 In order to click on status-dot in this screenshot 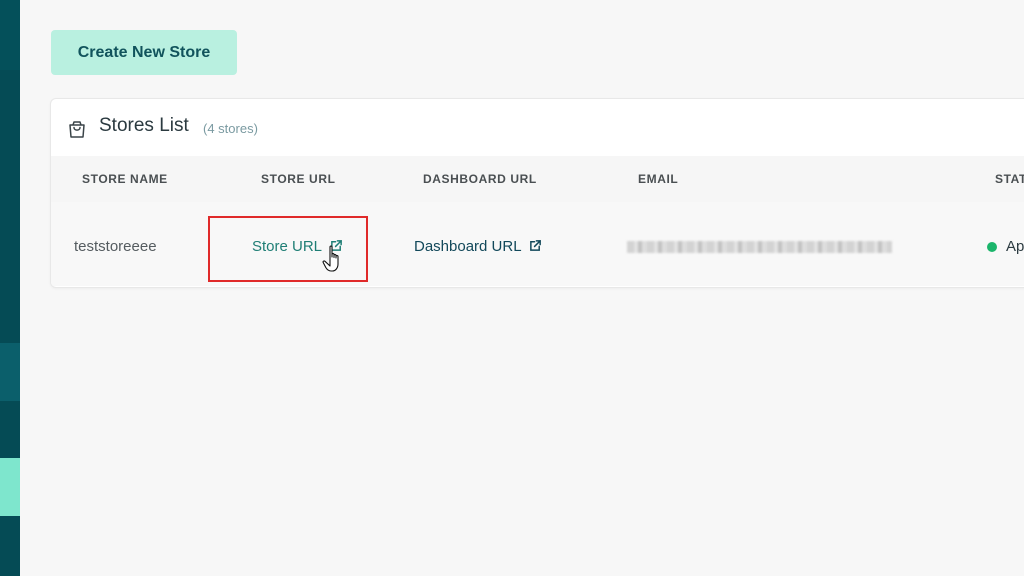, I will do `click(992, 247)`.